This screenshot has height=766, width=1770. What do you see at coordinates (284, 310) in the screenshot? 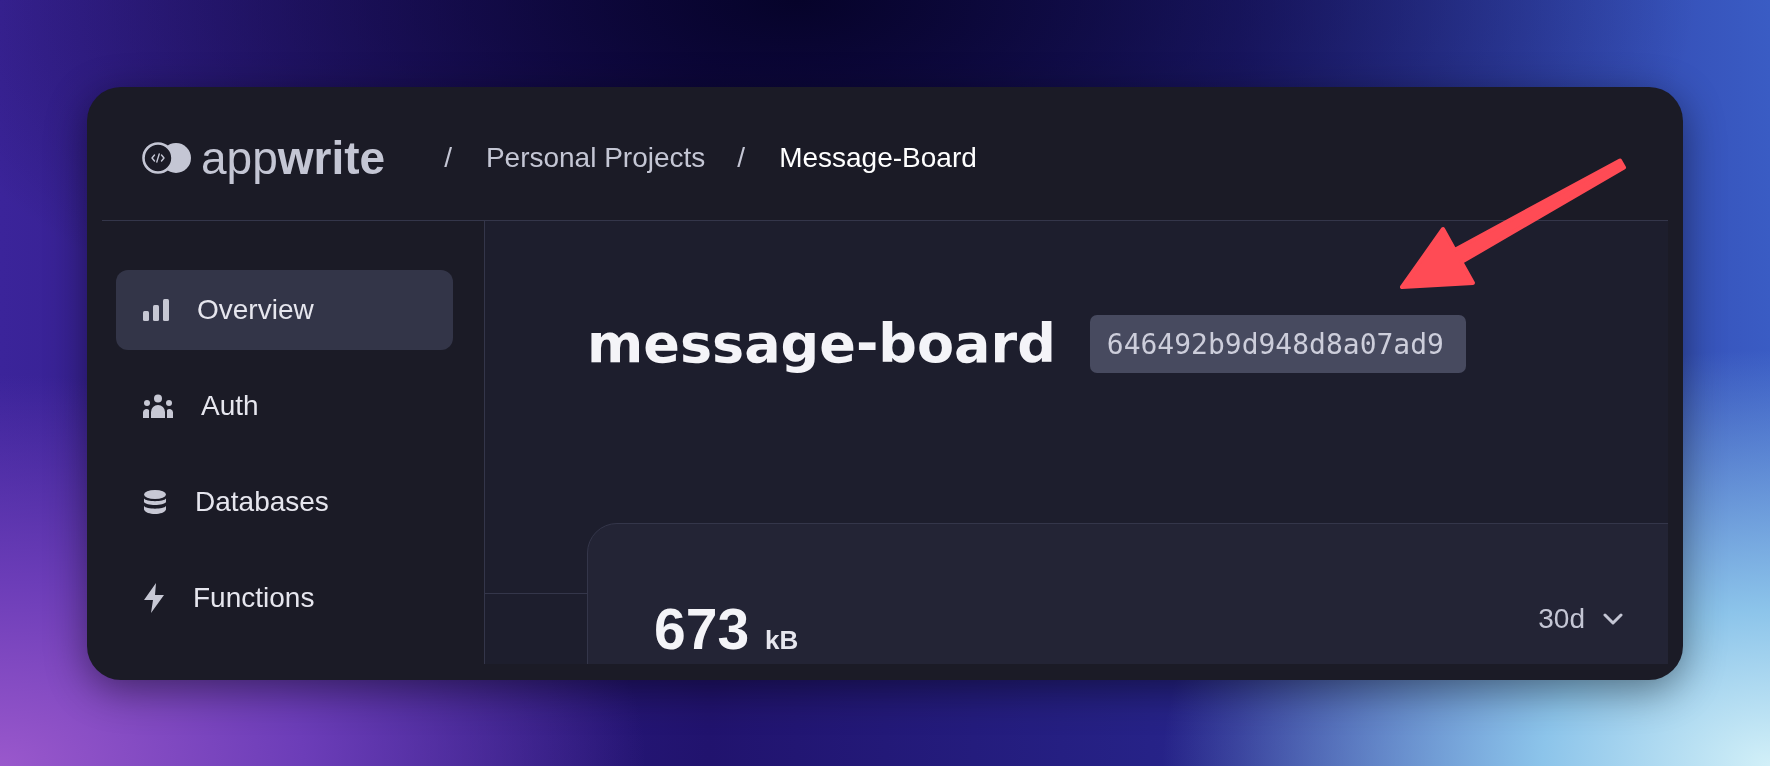
I see `sidebar-item: Overview` at bounding box center [284, 310].